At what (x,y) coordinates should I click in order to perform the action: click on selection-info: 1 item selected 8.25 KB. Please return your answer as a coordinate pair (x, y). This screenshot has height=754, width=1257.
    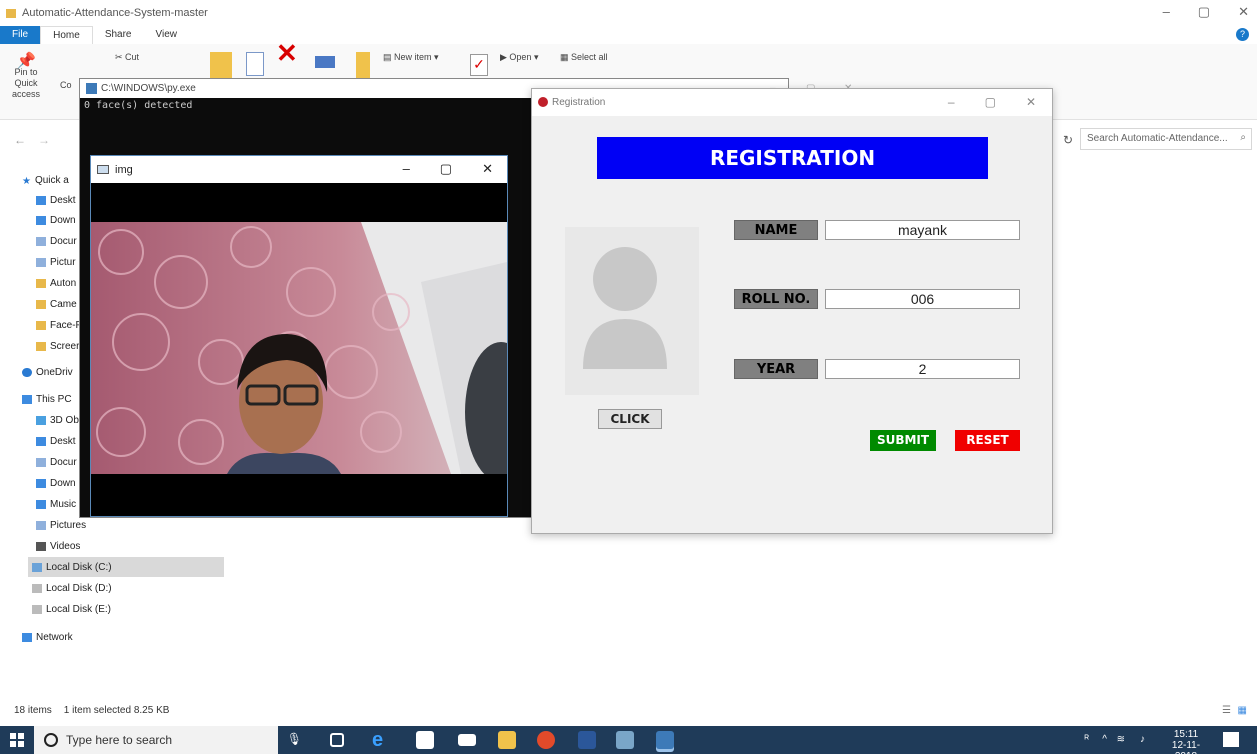
    Looking at the image, I should click on (116, 710).